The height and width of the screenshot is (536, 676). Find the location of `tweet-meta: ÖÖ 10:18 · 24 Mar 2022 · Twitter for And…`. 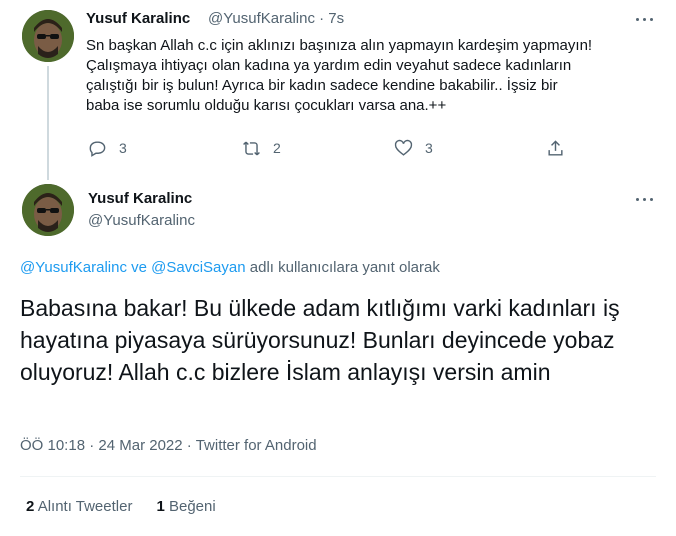

tweet-meta: ÖÖ 10:18 · 24 Mar 2022 · Twitter for And… is located at coordinates (168, 445).